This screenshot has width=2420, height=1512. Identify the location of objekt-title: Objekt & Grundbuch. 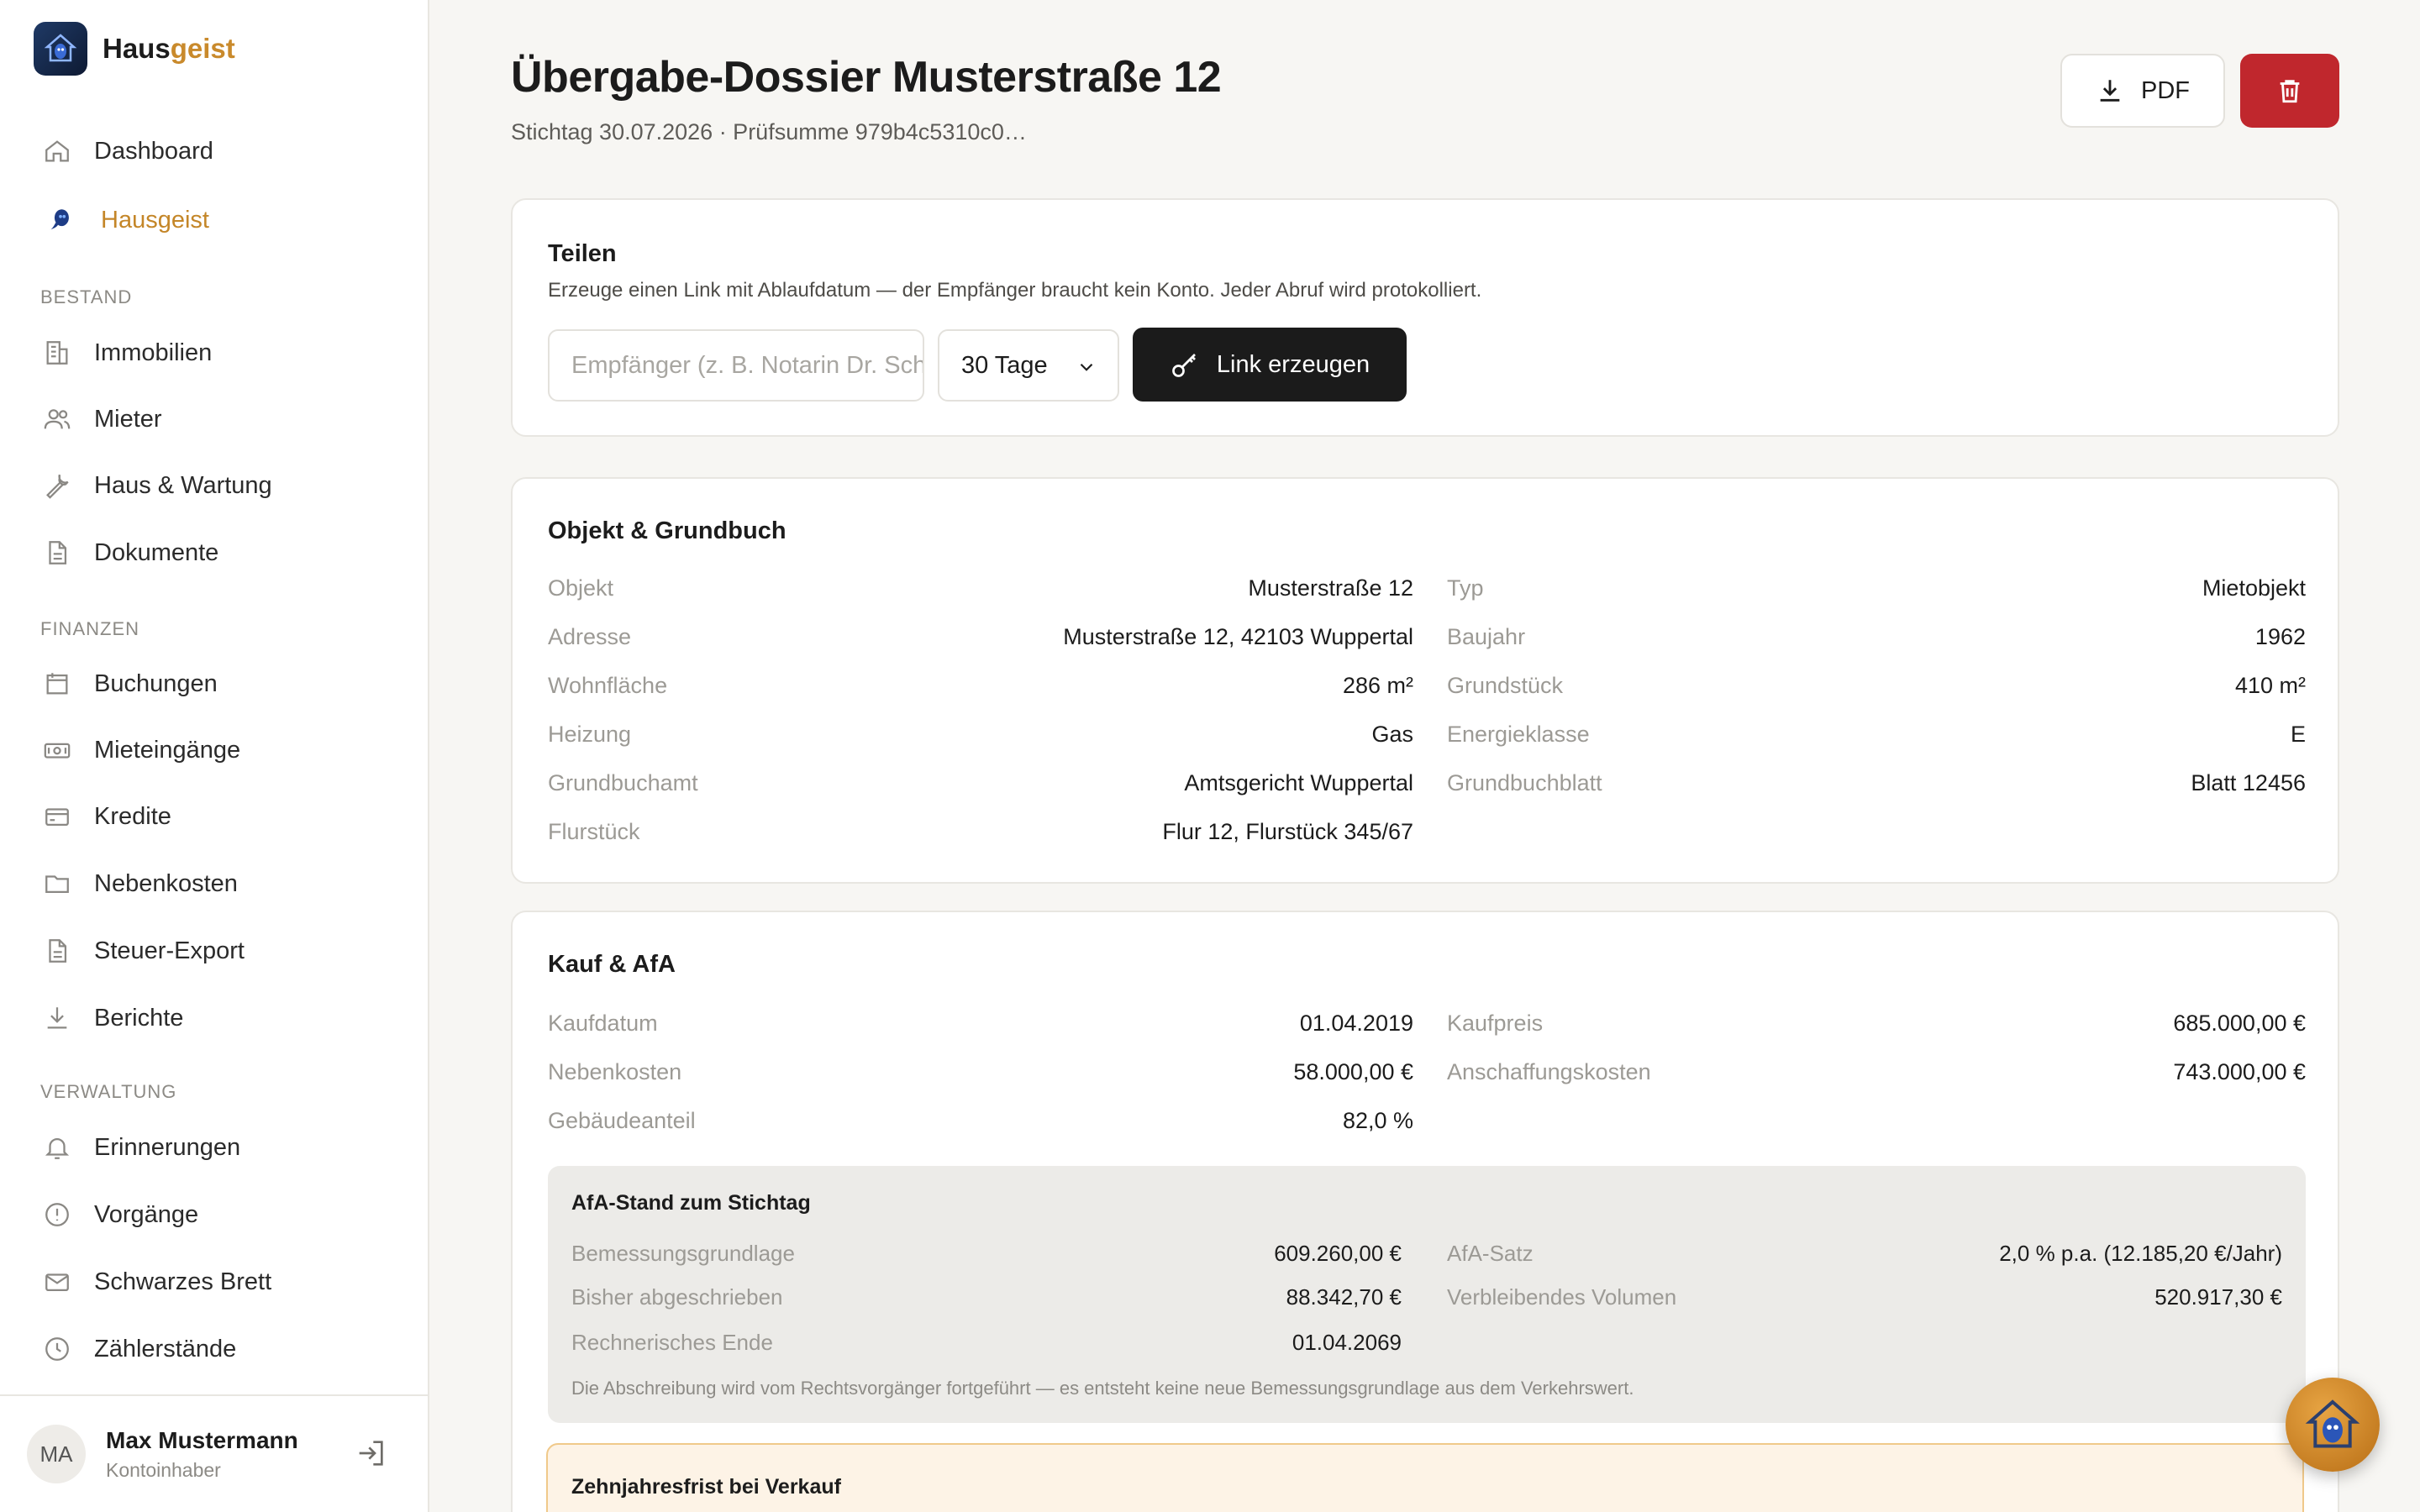
(667, 530).